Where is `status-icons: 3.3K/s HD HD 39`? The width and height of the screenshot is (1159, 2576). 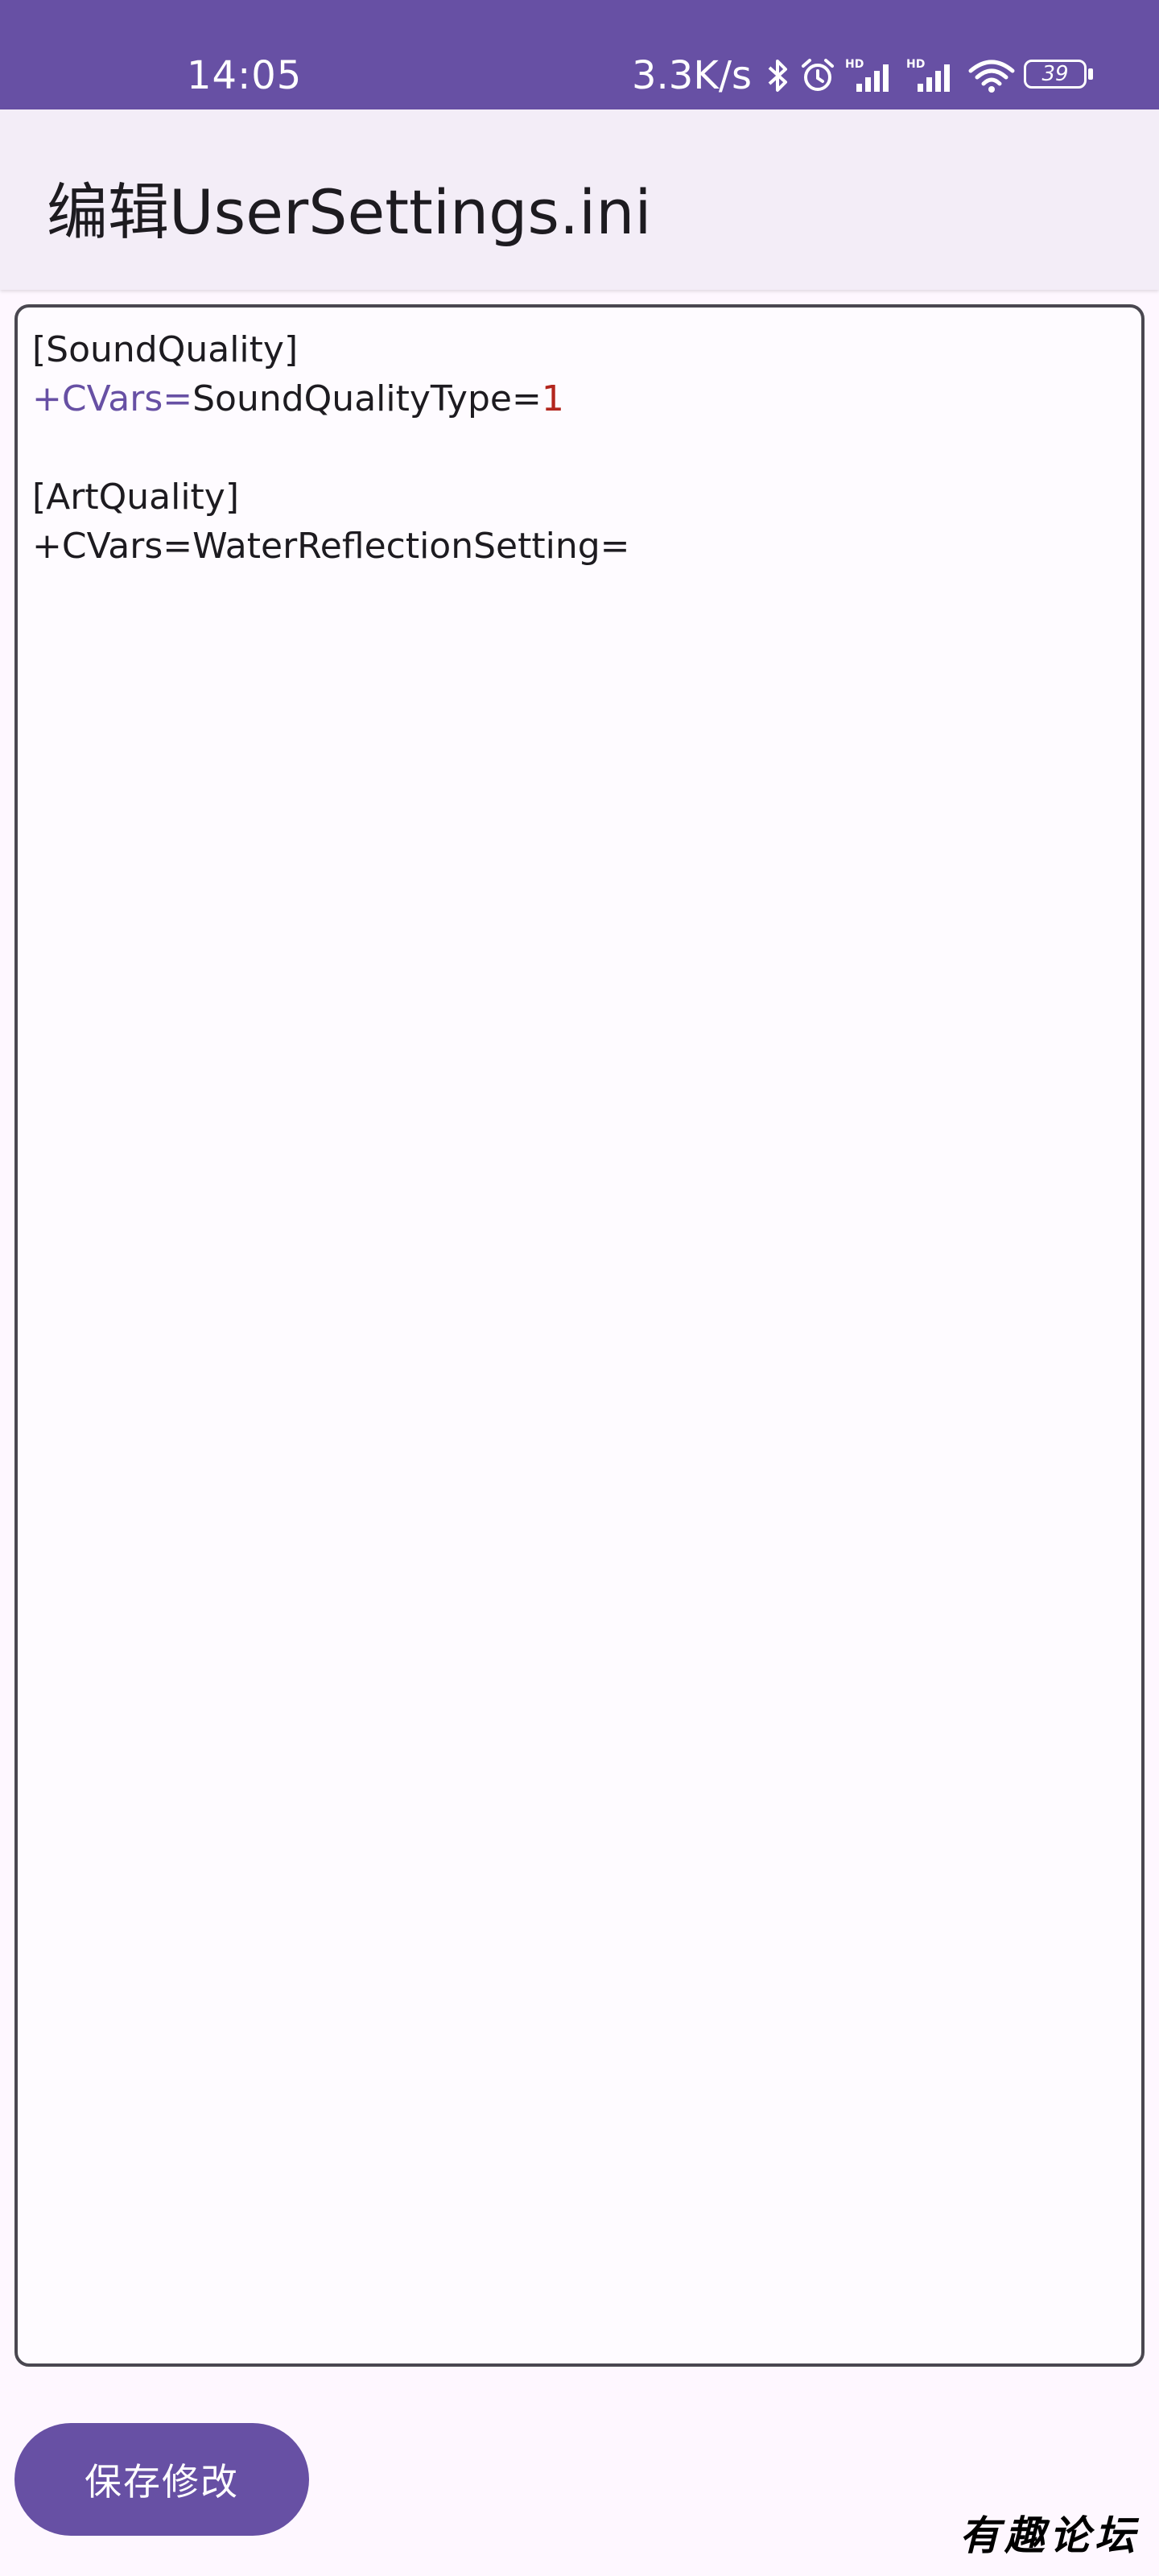
status-icons: 3.3K/s HD HD 39 is located at coordinates (863, 75).